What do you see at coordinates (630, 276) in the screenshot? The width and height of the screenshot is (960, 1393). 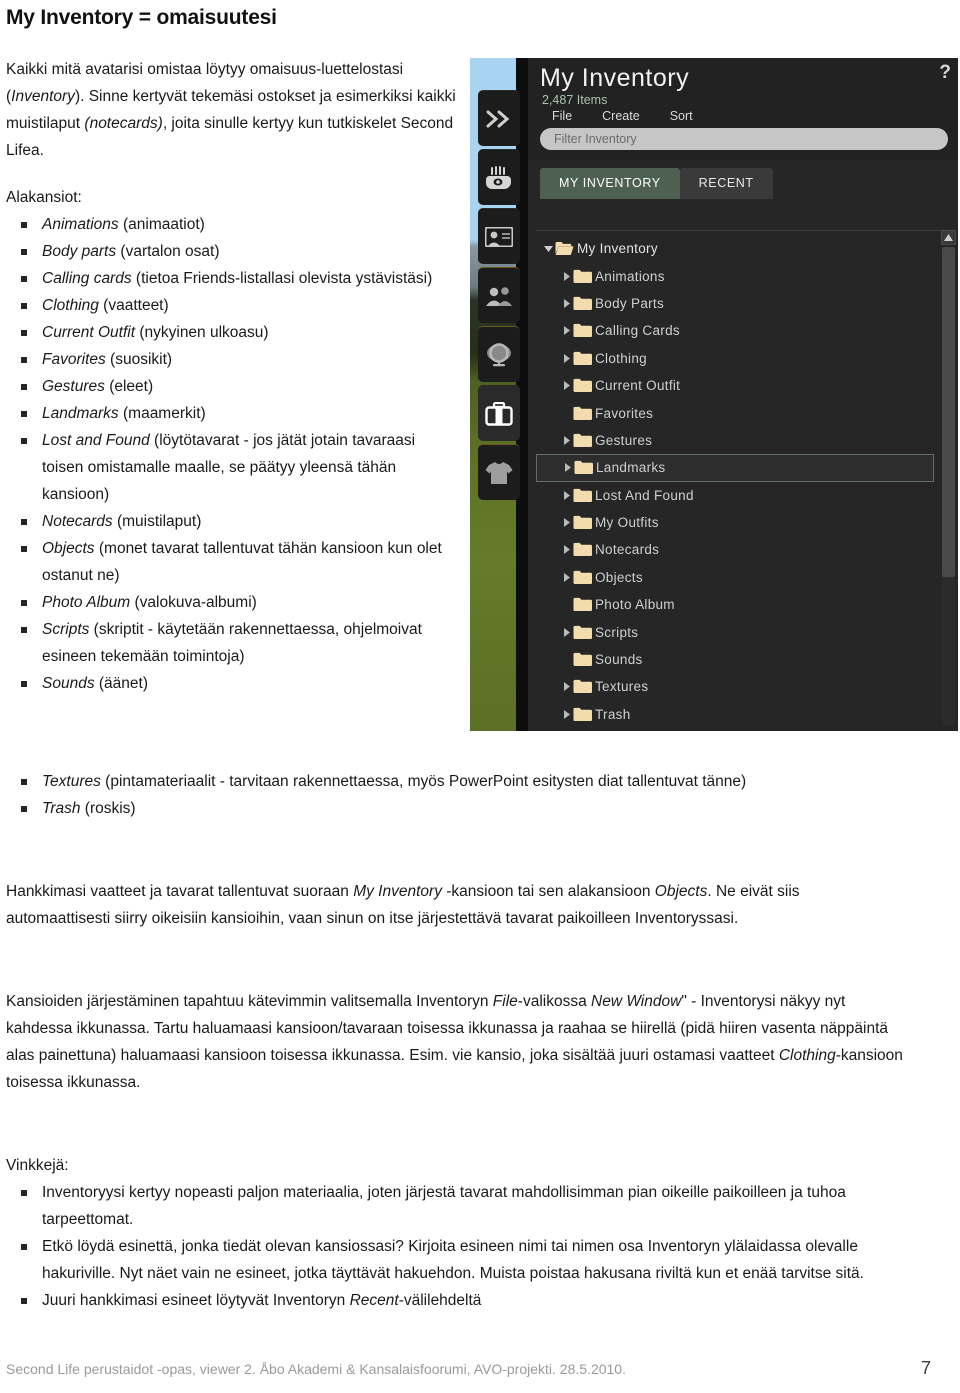 I see `folder-label: Animations` at bounding box center [630, 276].